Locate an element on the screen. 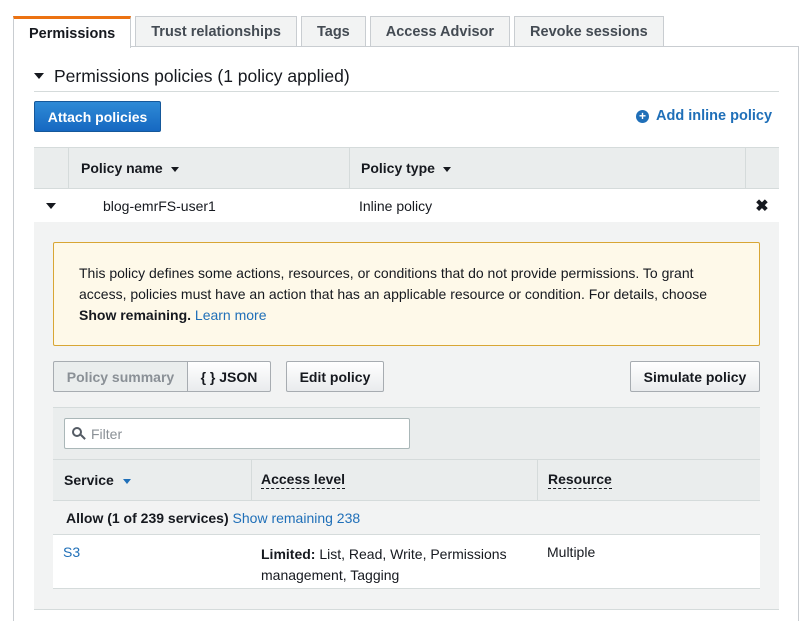 The image size is (800, 621). column-header-label: Service is located at coordinates (89, 480).